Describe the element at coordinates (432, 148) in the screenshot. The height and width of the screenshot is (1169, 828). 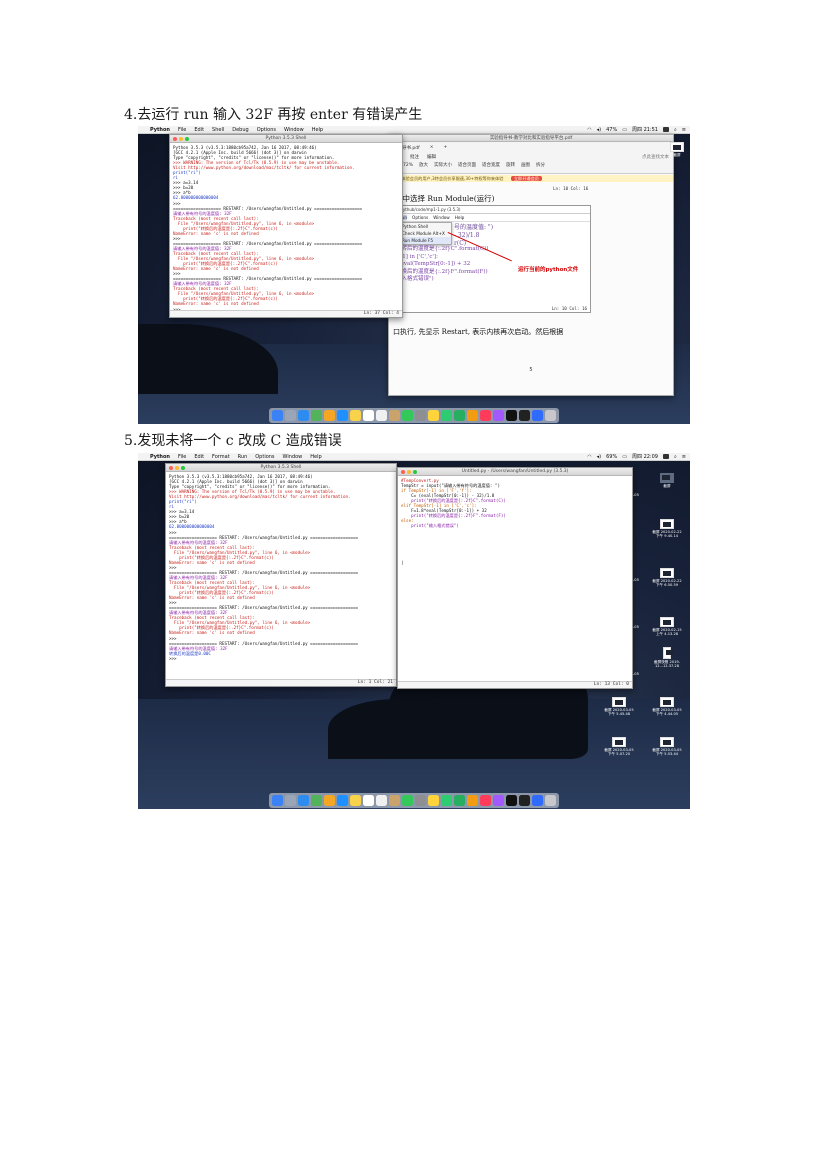
I see `close-tab-icon: ×` at that location.